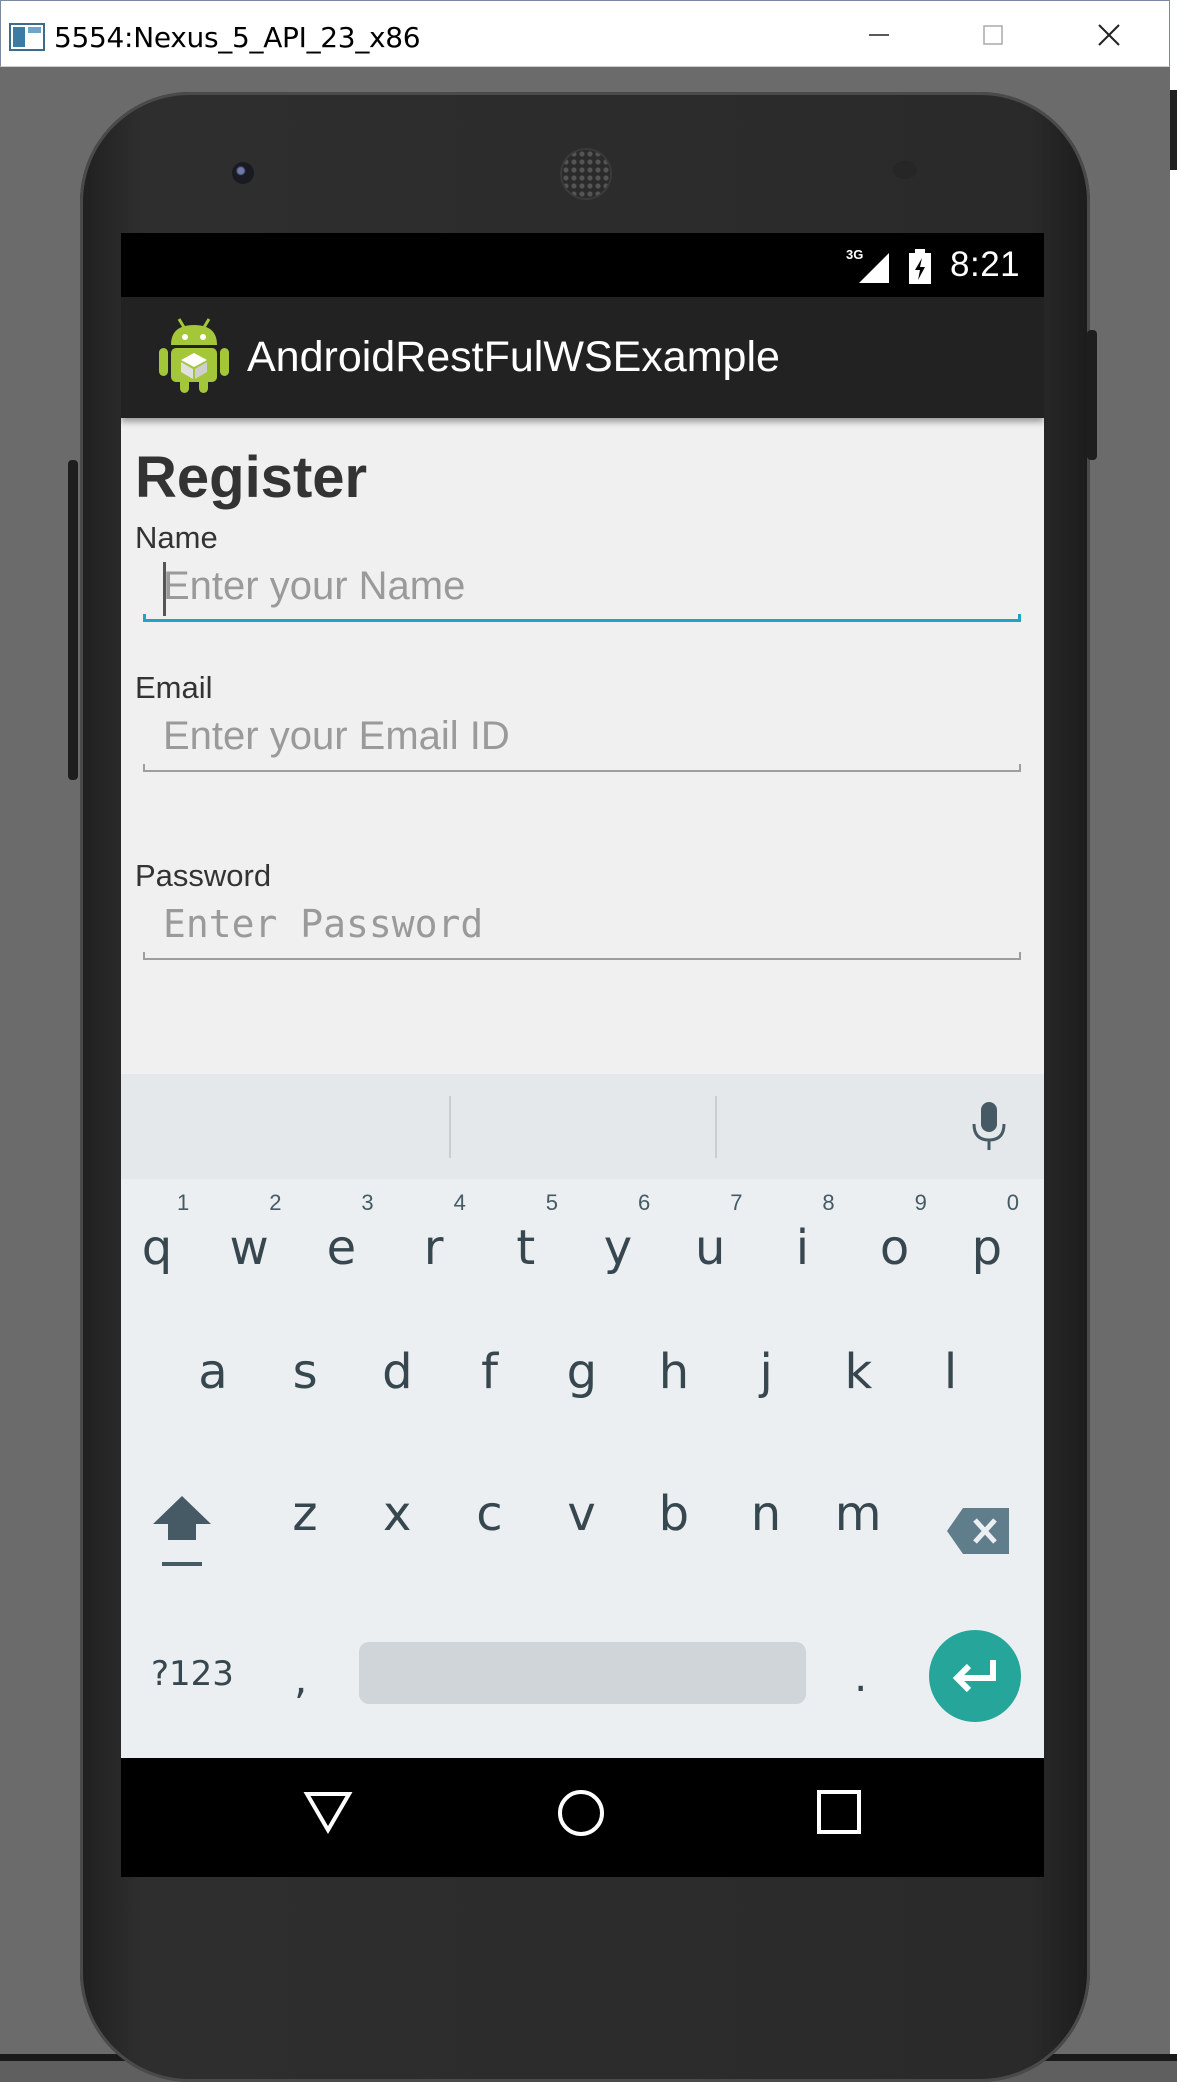 The width and height of the screenshot is (1177, 2082). I want to click on name-field, so click(582, 588).